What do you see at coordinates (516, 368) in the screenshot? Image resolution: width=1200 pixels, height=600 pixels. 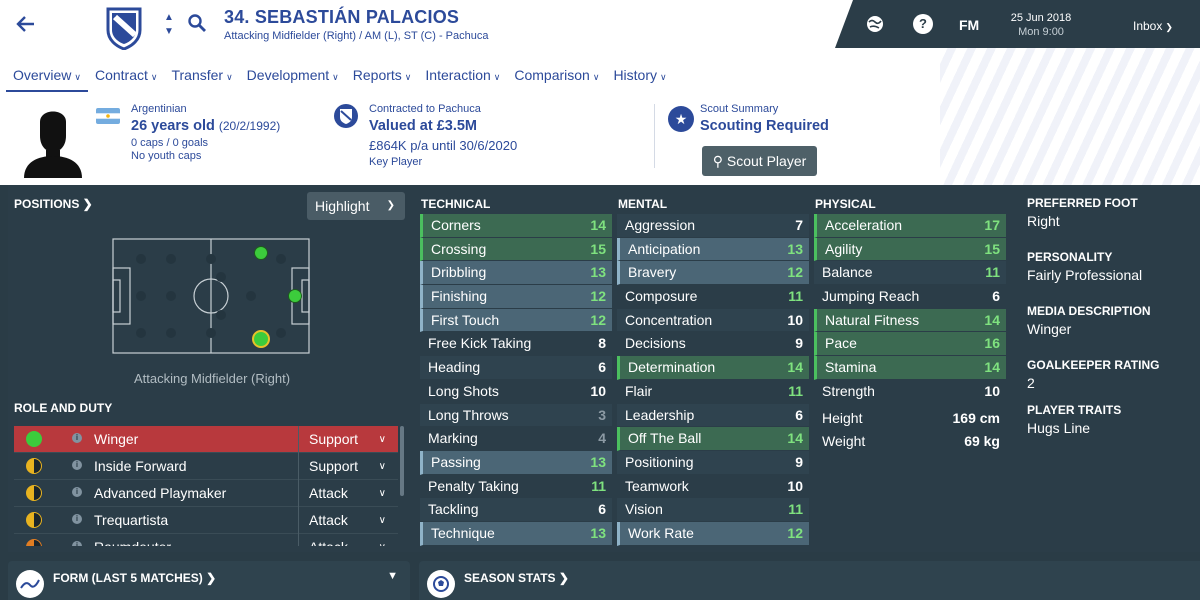 I see `attribute-row: Heading 6` at bounding box center [516, 368].